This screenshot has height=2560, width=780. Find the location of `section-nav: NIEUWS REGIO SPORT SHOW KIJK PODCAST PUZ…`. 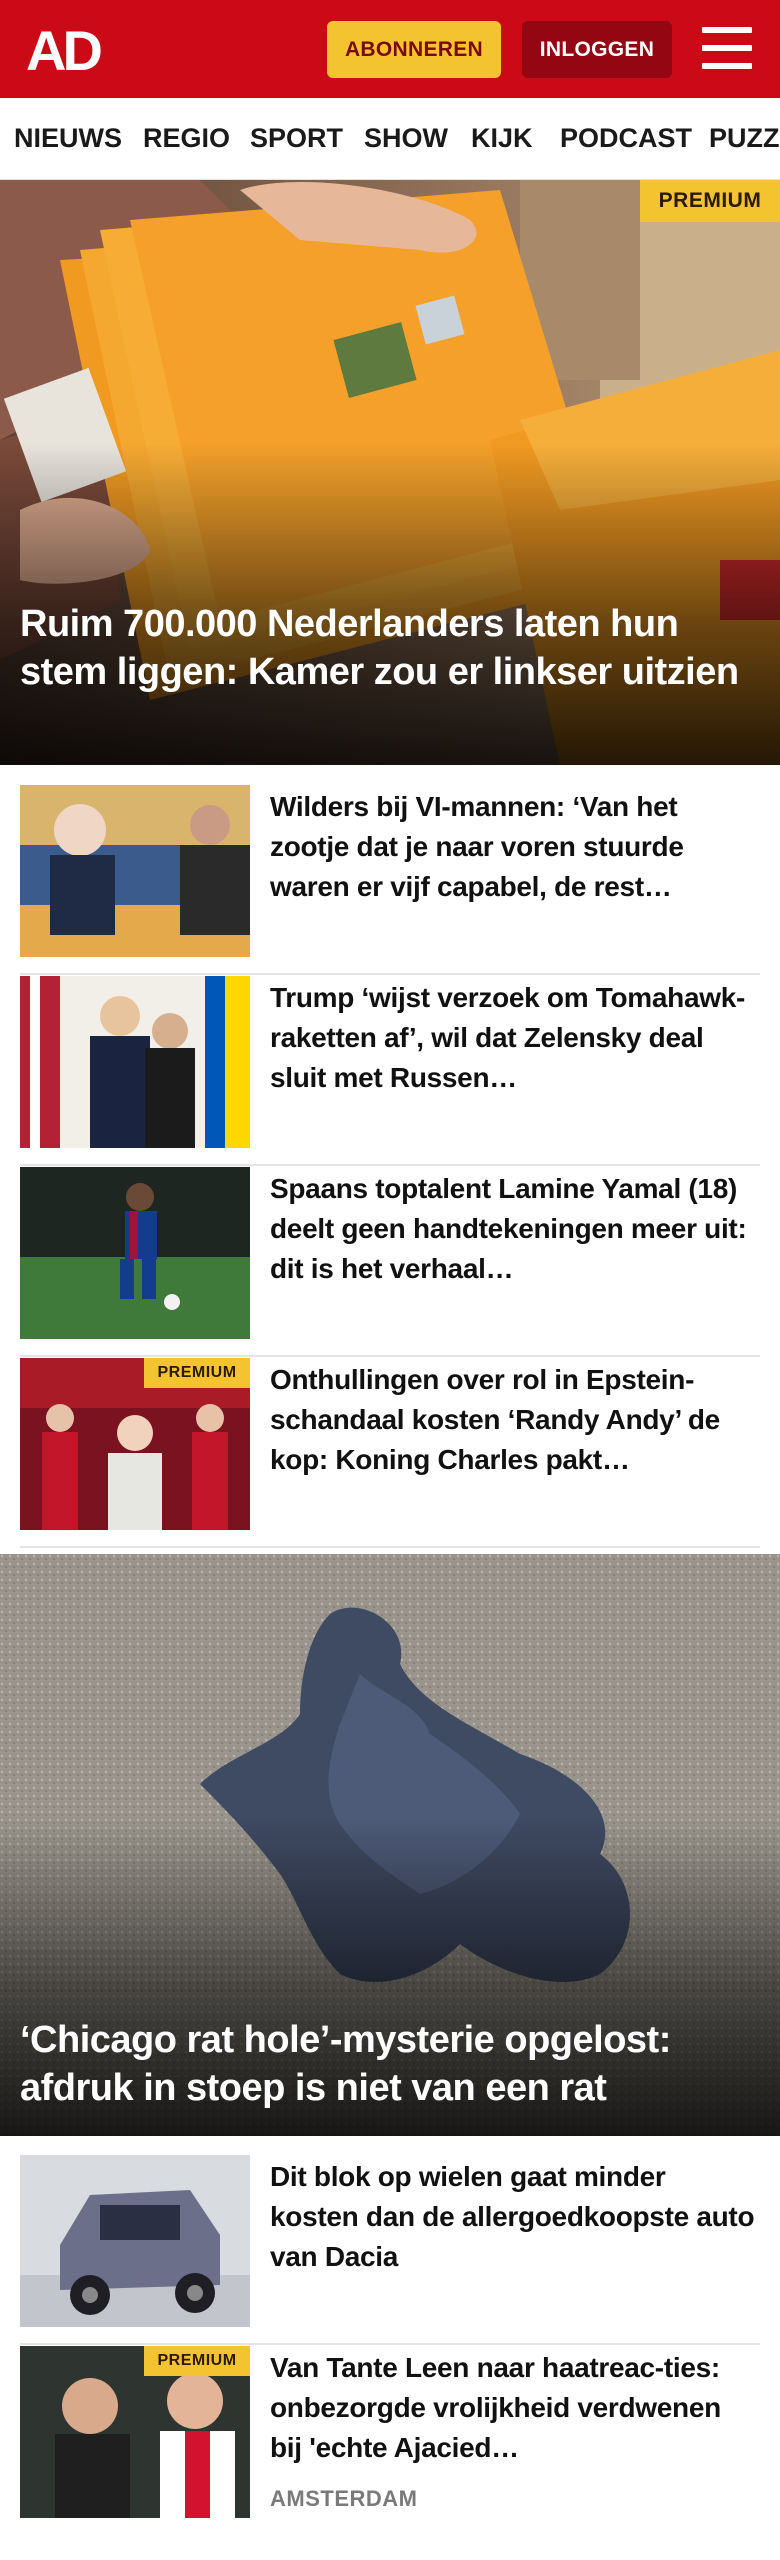

section-nav: NIEUWS REGIO SPORT SHOW KIJK PODCAST PUZ… is located at coordinates (390, 139).